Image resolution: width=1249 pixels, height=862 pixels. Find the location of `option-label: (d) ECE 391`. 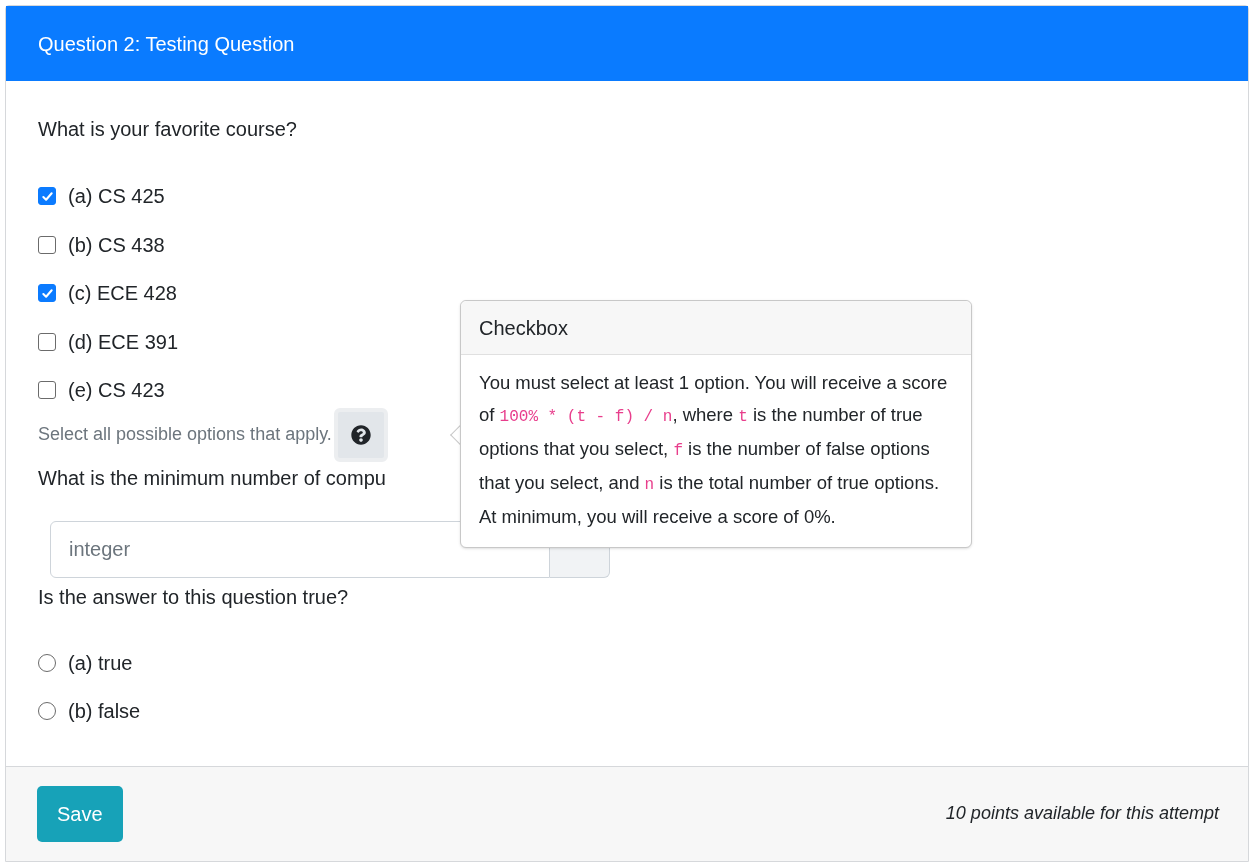

option-label: (d) ECE 391 is located at coordinates (123, 342).